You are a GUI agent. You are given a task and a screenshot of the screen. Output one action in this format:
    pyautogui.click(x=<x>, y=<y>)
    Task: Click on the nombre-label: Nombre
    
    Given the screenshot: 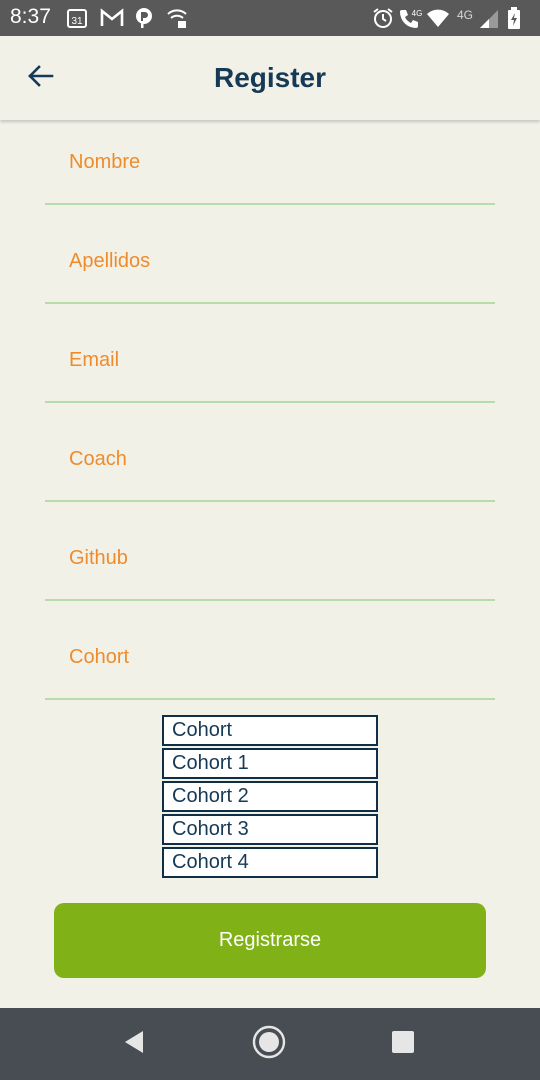 What is the action you would take?
    pyautogui.click(x=105, y=162)
    